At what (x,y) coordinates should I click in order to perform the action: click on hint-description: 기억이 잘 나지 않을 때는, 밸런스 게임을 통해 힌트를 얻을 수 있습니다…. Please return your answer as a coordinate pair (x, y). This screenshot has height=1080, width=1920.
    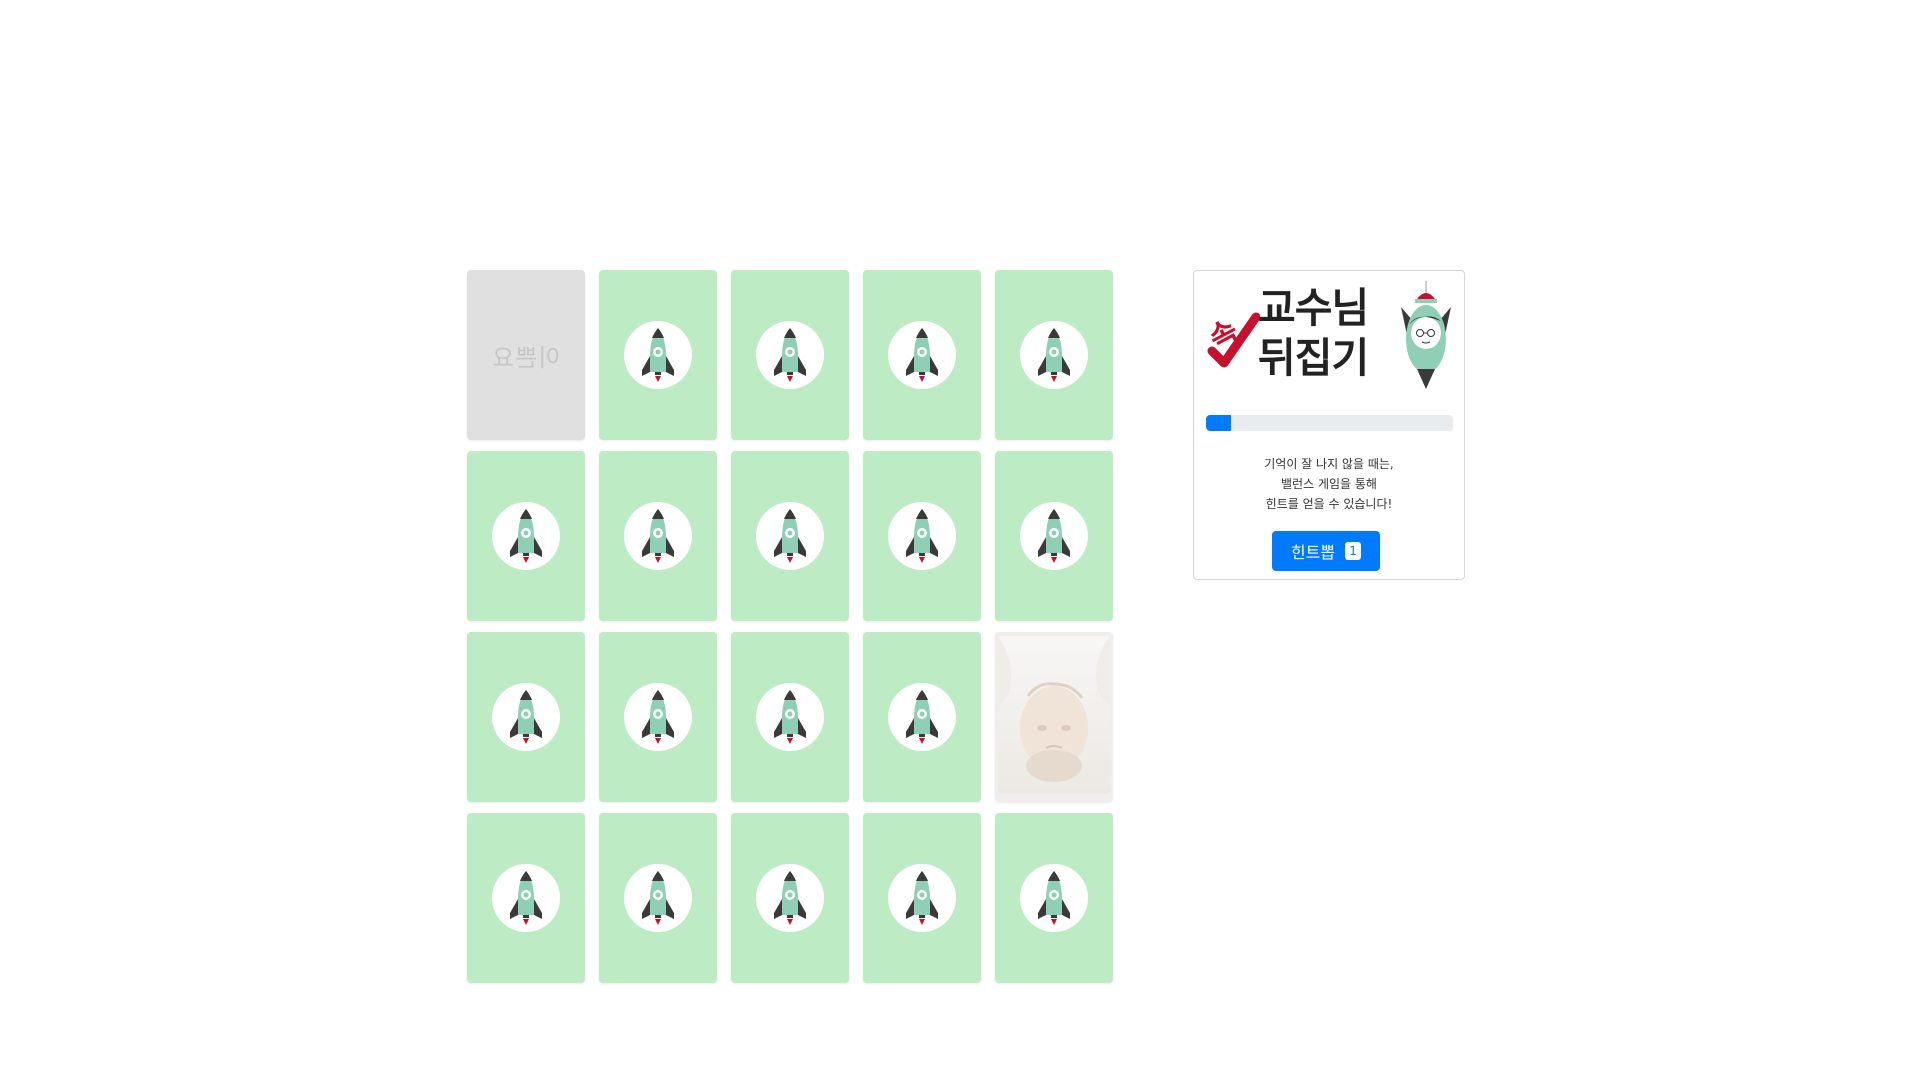
    Looking at the image, I should click on (1329, 484).